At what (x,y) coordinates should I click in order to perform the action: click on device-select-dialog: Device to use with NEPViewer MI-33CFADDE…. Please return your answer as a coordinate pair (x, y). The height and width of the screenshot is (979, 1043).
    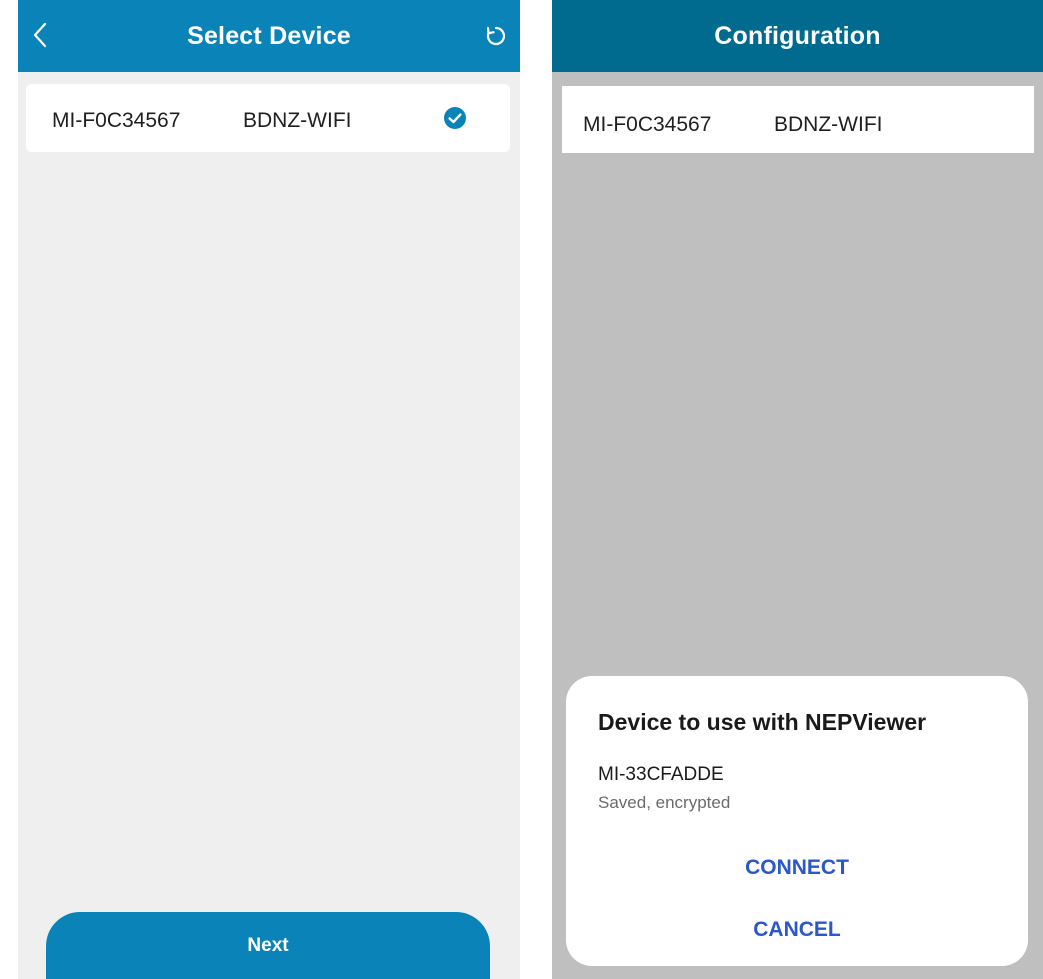
    Looking at the image, I should click on (797, 821).